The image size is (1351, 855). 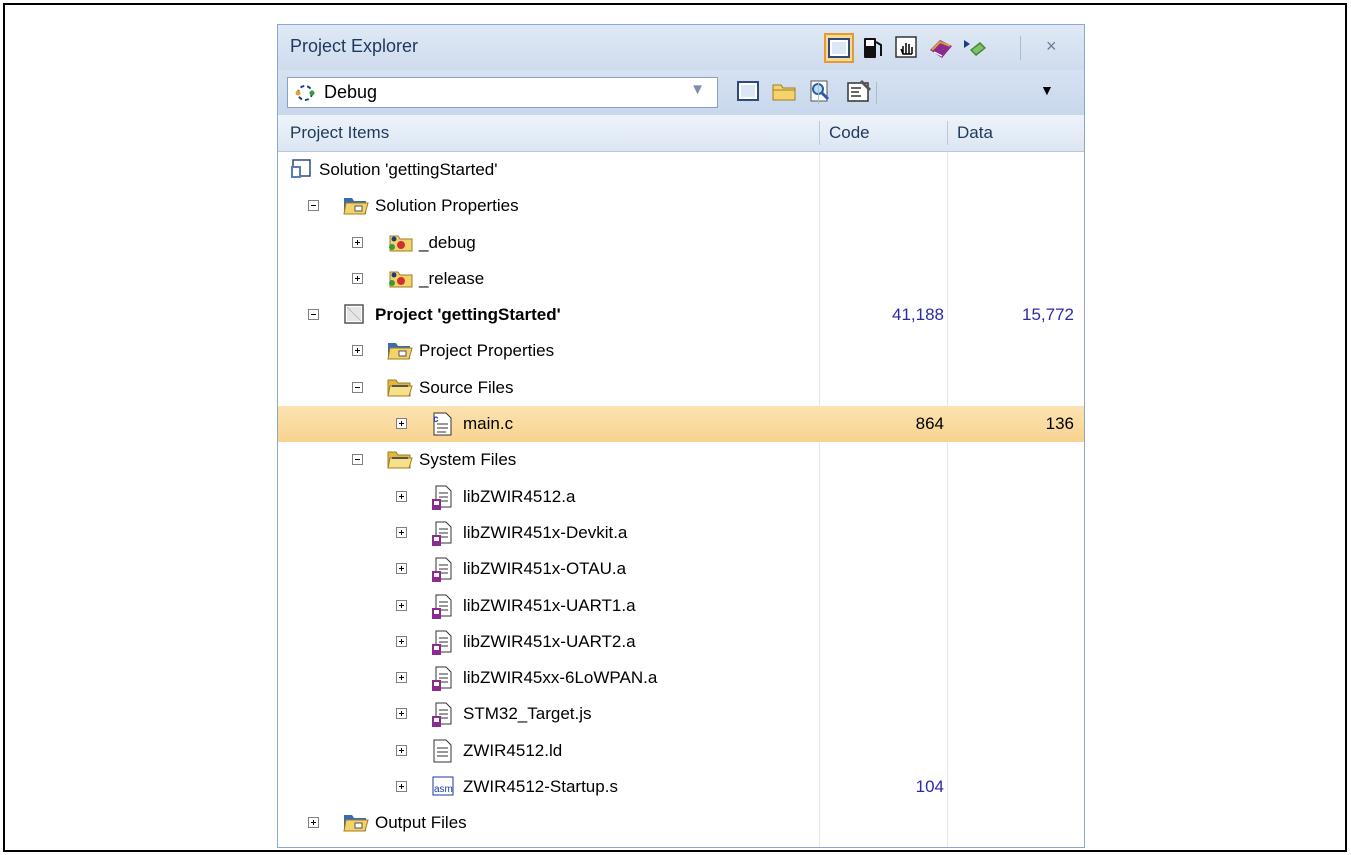 I want to click on project-icon, so click(x=355, y=315).